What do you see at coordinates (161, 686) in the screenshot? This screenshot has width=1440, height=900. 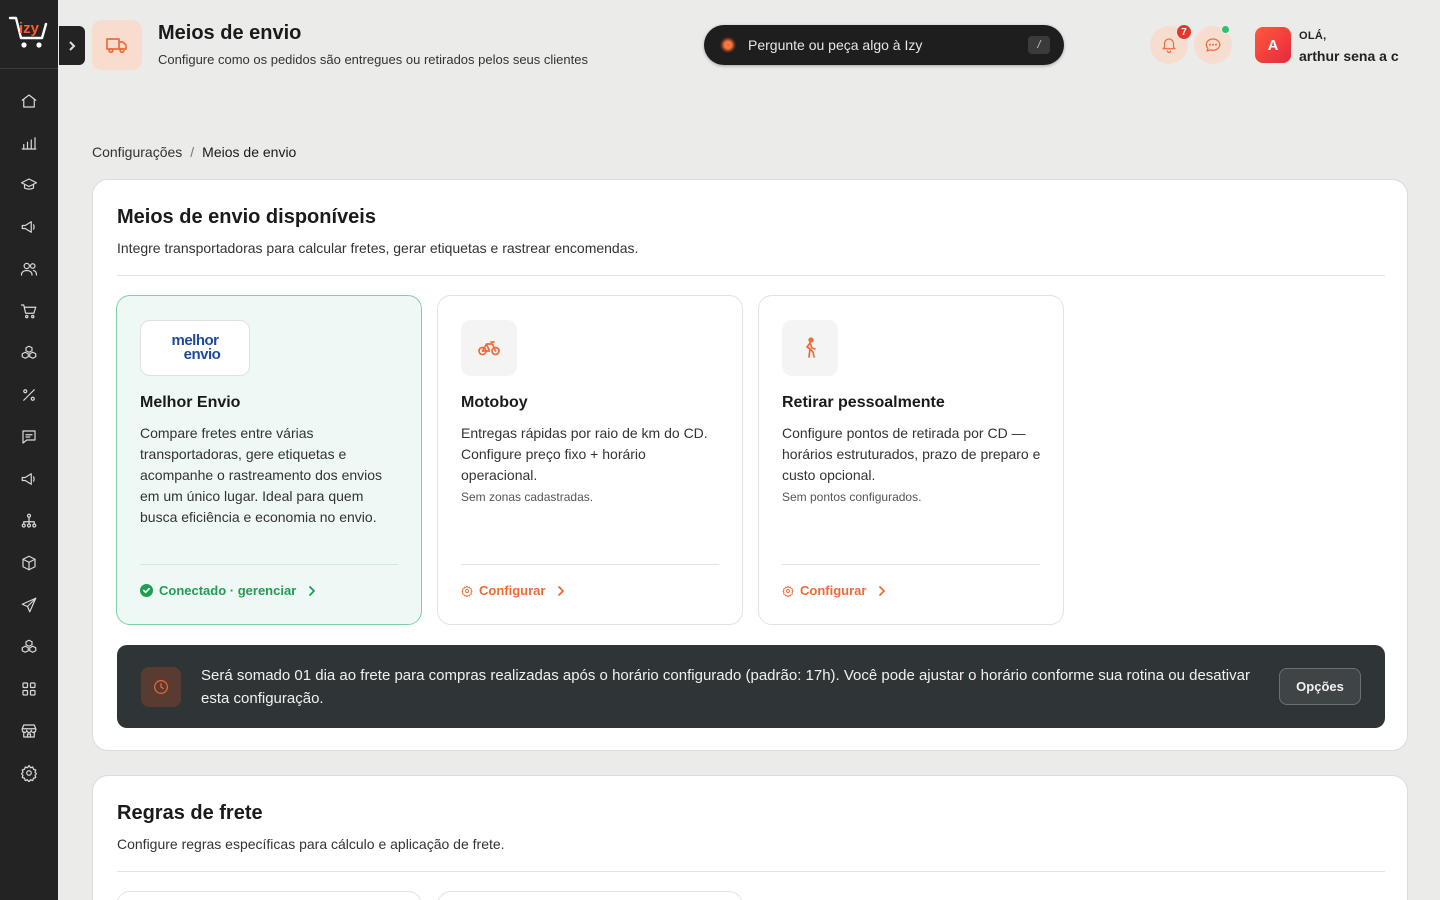 I see `clock-icon` at bounding box center [161, 686].